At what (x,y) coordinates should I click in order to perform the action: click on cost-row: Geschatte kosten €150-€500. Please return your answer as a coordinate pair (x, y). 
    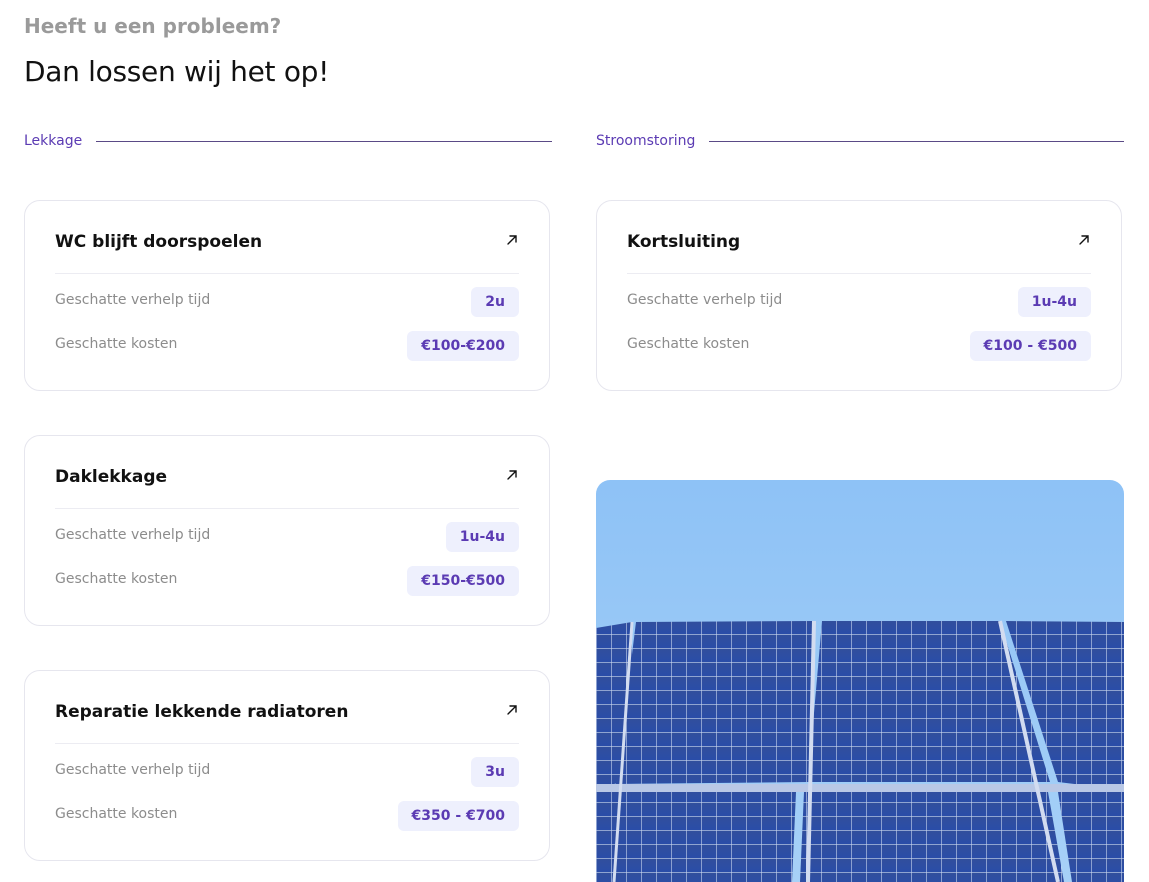
    Looking at the image, I should click on (287, 581).